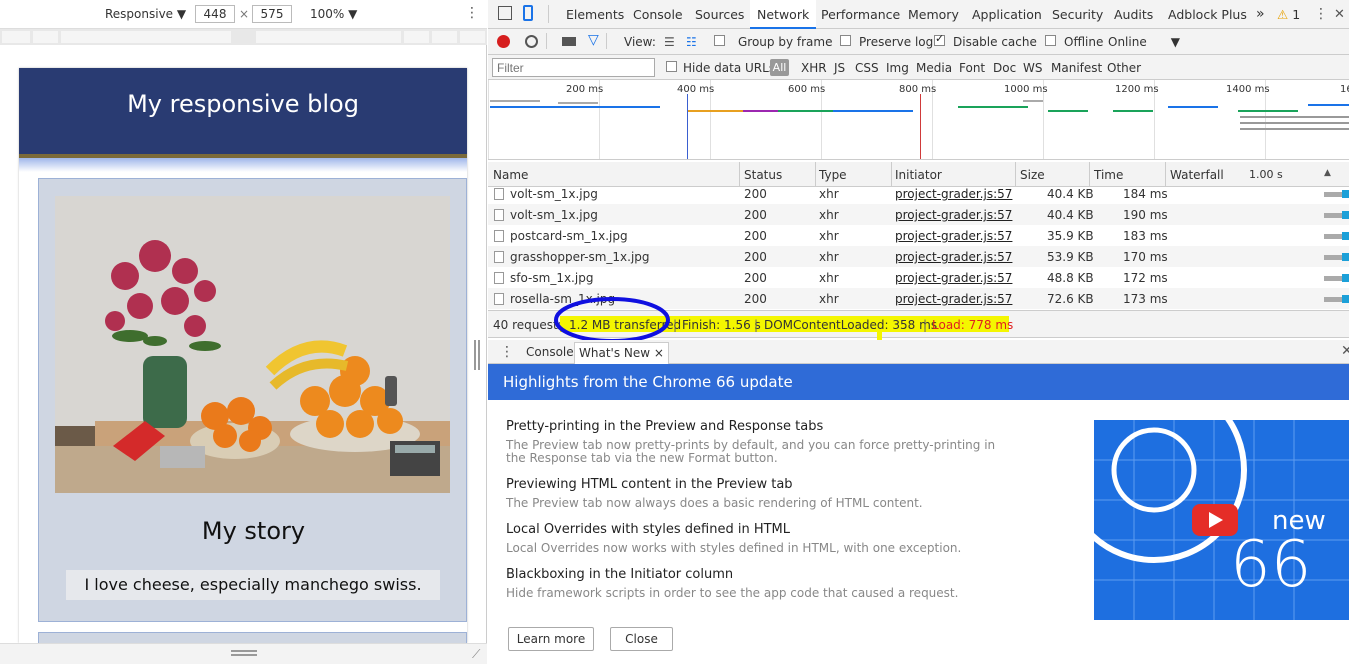 The image size is (1349, 664). I want to click on tick-400ms: 400 ms, so click(696, 89).